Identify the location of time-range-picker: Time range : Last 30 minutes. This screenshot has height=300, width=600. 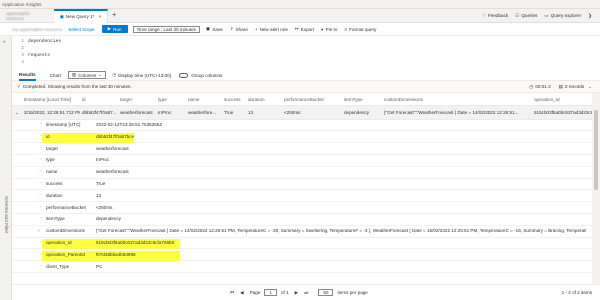
(166, 29).